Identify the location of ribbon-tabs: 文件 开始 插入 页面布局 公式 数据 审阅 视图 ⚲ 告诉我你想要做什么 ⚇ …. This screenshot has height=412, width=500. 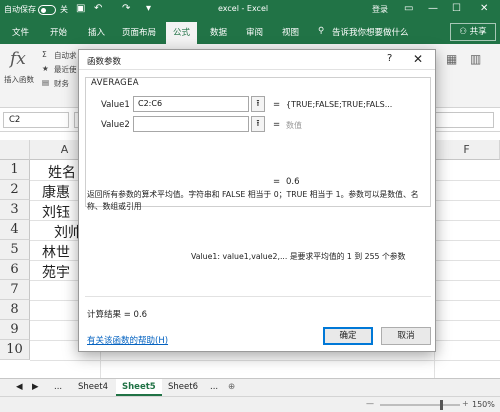
(250, 32).